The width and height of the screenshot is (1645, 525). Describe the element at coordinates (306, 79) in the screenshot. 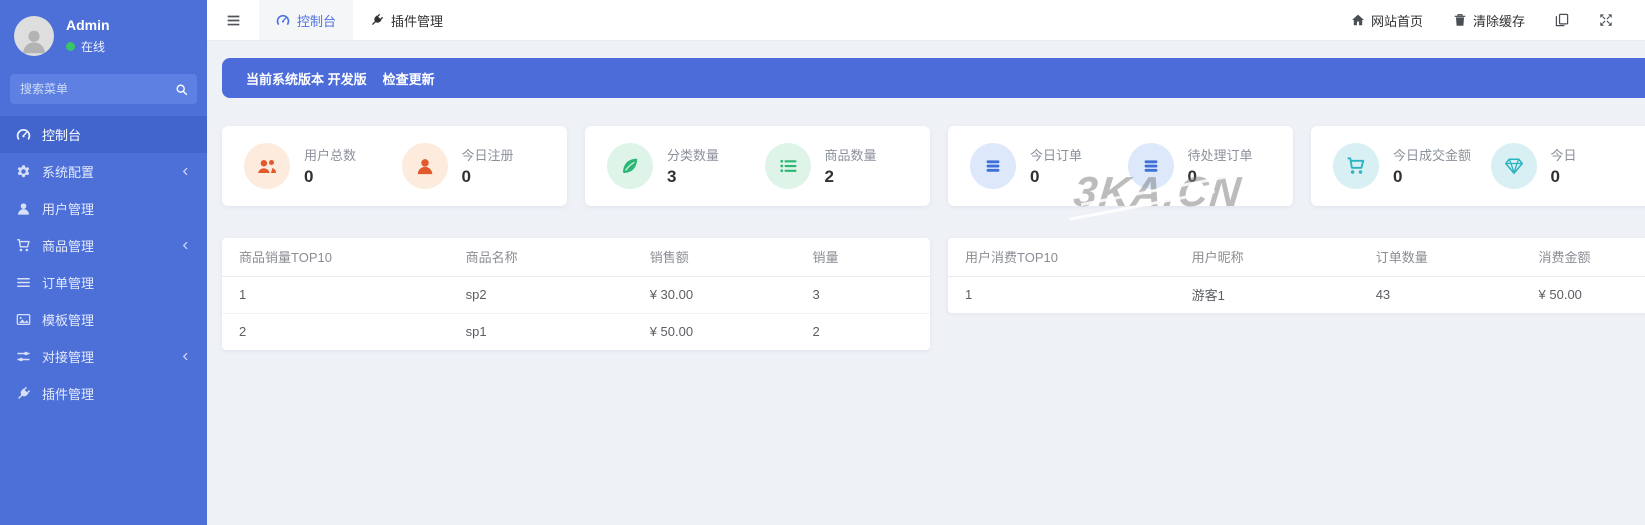

I see `version-text: 当前系统版本 开发版` at that location.